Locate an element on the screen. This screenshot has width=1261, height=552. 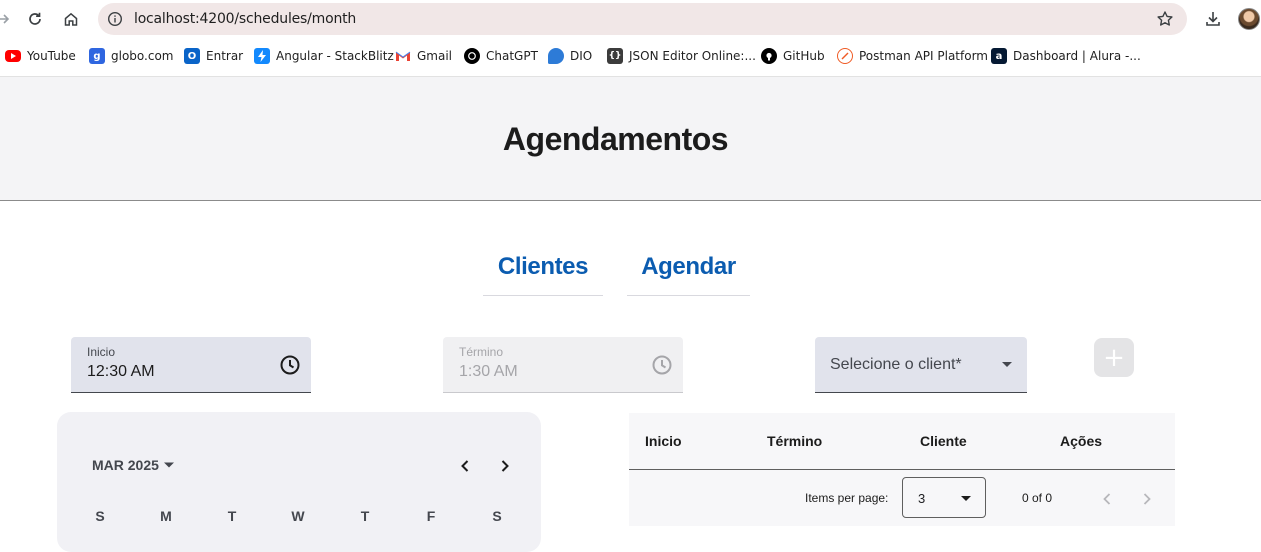
bookmark-label: Angular - StackBlitz is located at coordinates (335, 56).